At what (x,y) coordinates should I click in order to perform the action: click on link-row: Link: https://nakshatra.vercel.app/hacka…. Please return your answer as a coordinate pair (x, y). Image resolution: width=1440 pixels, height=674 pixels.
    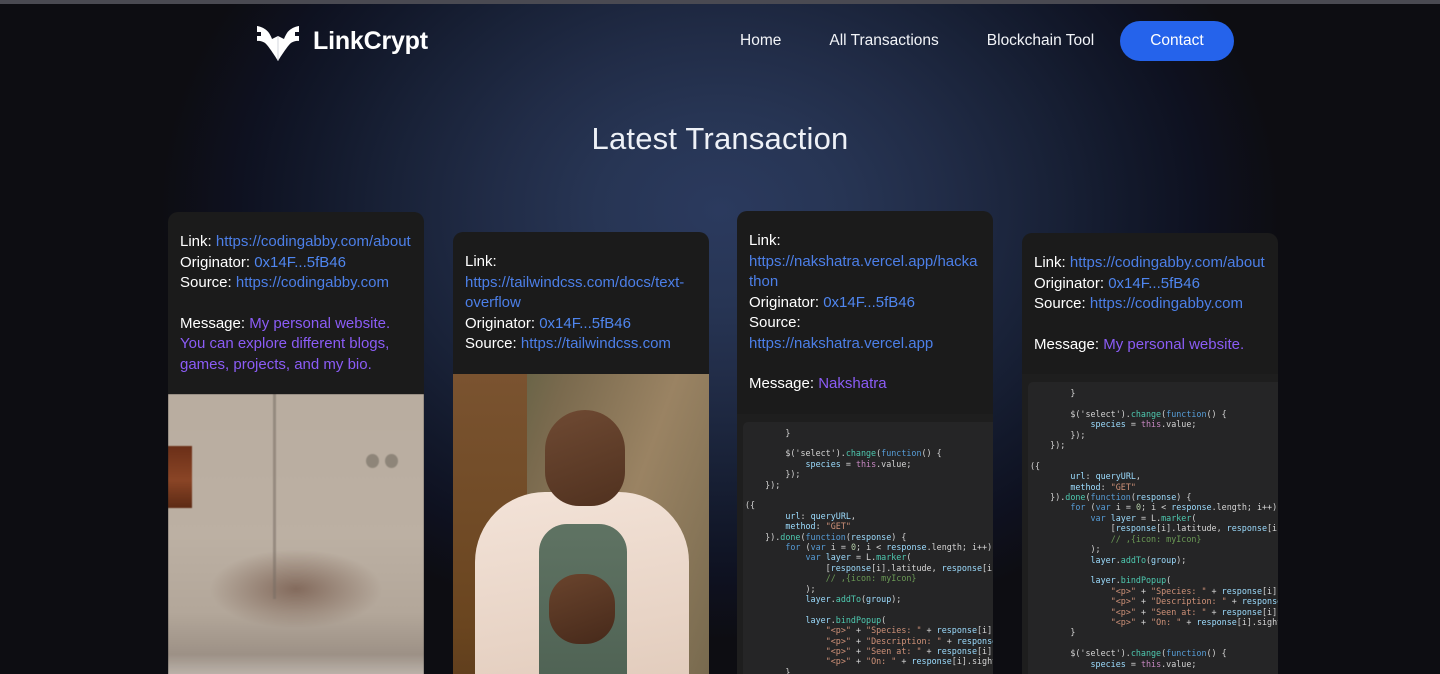
    Looking at the image, I should click on (865, 262).